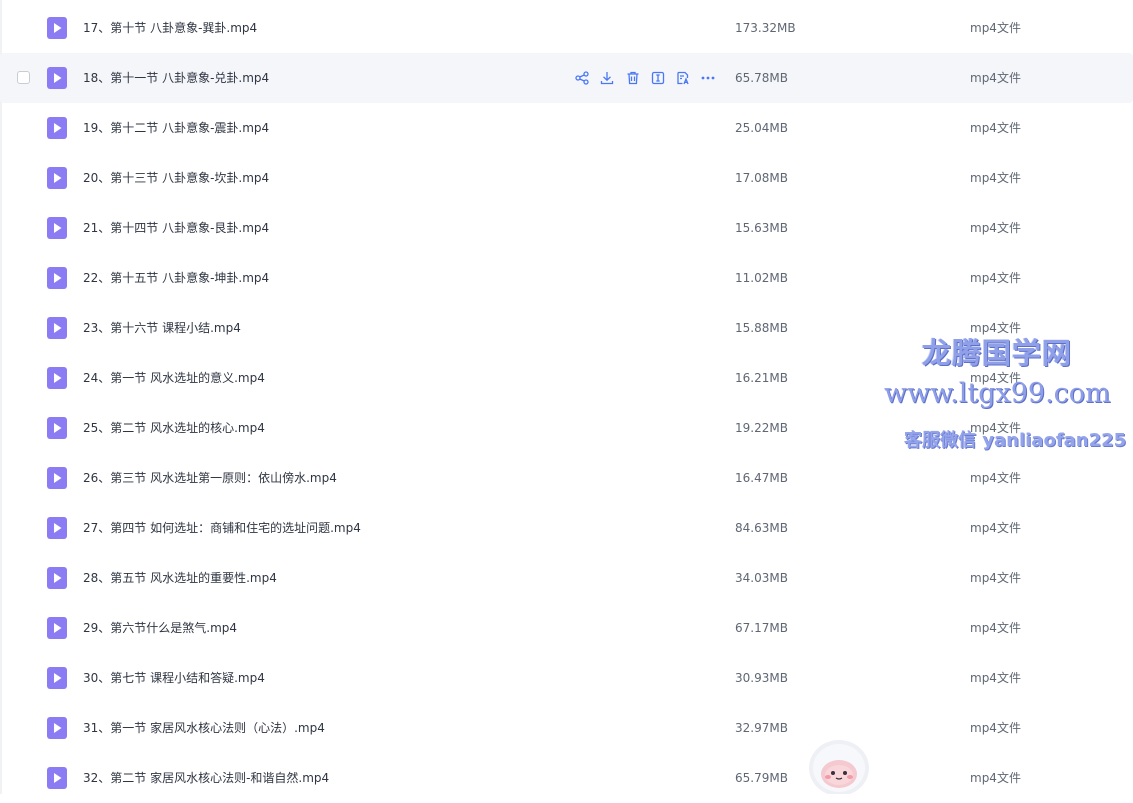  Describe the element at coordinates (566, 578) in the screenshot. I see `file-row: 28、第五节 风水选址的重要性.mp4 34.03MB mp4文件` at that location.